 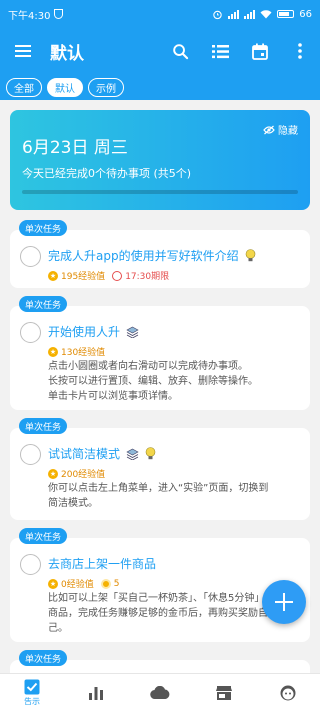 What do you see at coordinates (147, 277) in the screenshot?
I see `due-value: 17:30期限` at bounding box center [147, 277].